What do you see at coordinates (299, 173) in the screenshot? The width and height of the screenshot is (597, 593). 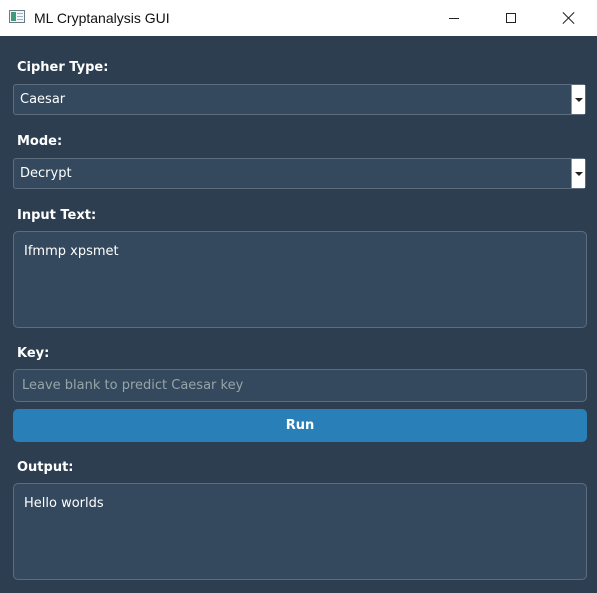 I see `mode-select: Decrypt` at bounding box center [299, 173].